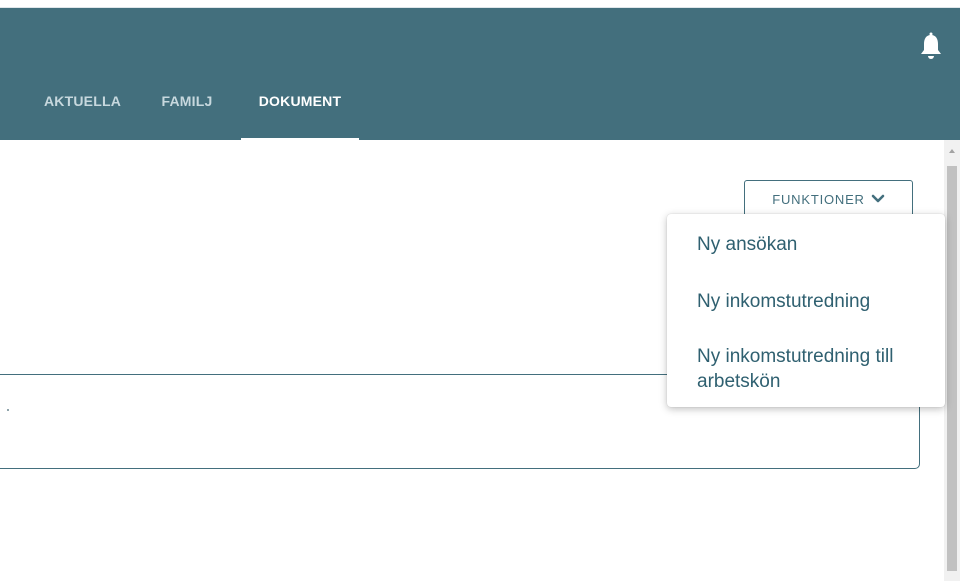  Describe the element at coordinates (480, 4) in the screenshot. I see `window-top-edge` at that location.